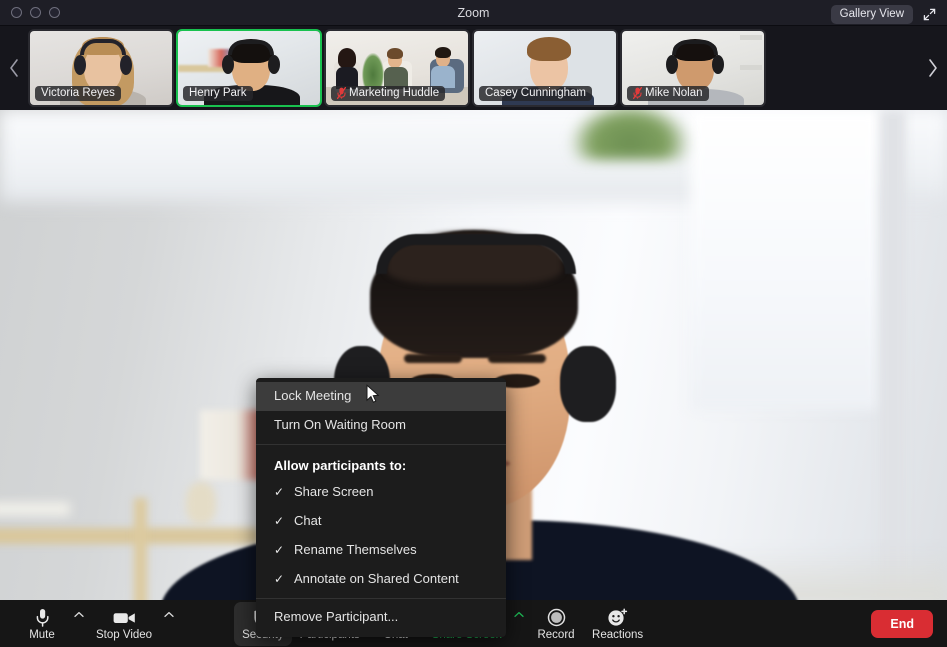  Describe the element at coordinates (693, 68) in the screenshot. I see `thumbnail-mike-nolan: Mike Nolan` at that location.